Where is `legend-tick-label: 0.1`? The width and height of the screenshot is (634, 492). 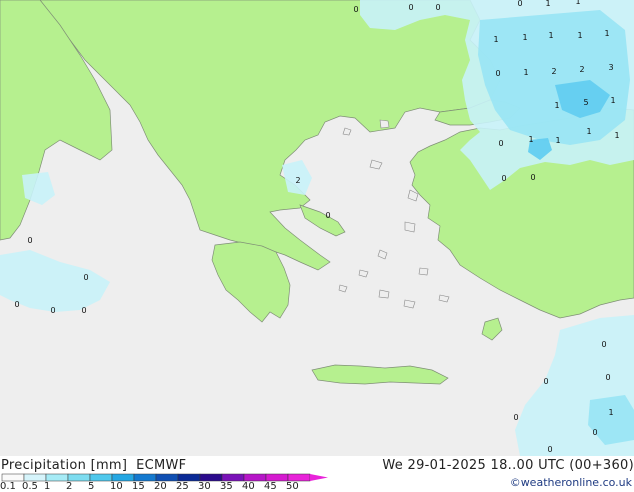
legend-tick-label: 0.1 is located at coordinates (8, 486).